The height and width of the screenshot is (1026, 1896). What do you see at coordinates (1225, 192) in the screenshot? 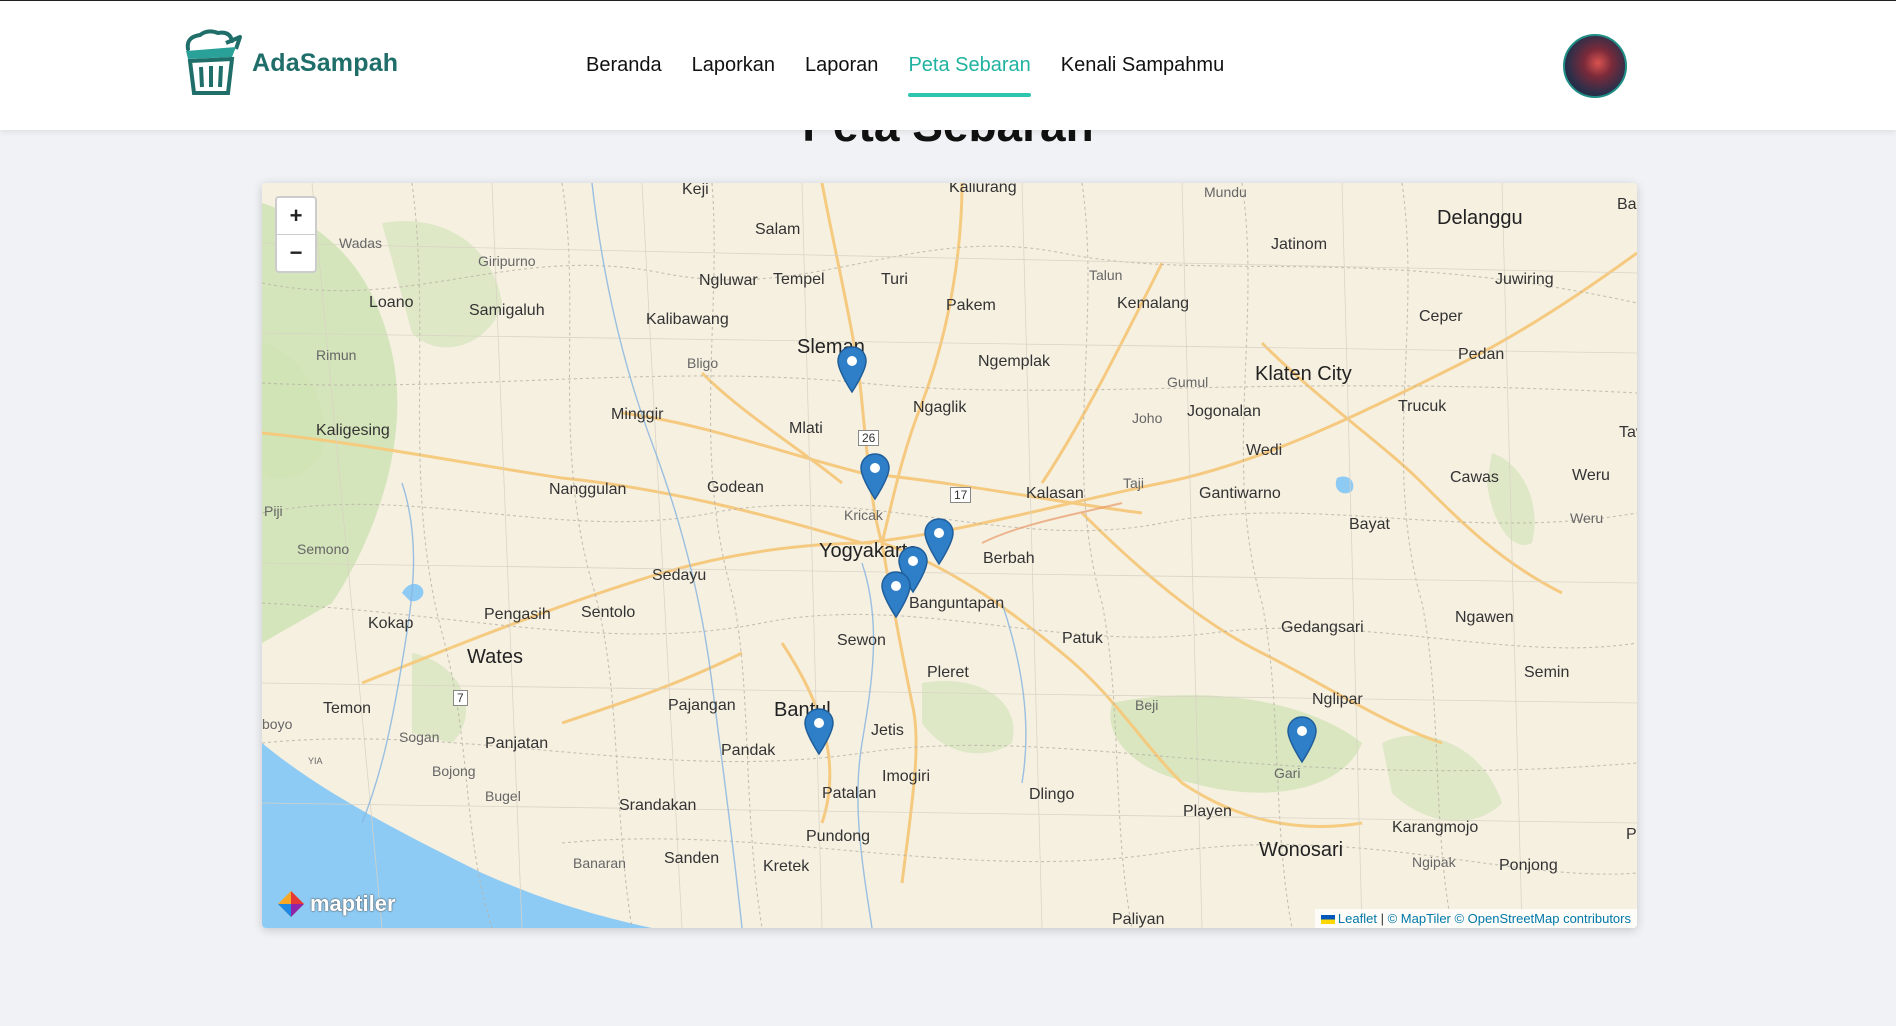
I see `map-label: Mundu` at bounding box center [1225, 192].